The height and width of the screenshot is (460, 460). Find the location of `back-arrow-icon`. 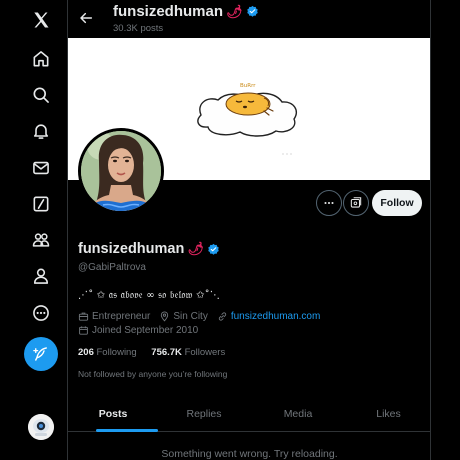

back-arrow-icon is located at coordinates (86, 18).